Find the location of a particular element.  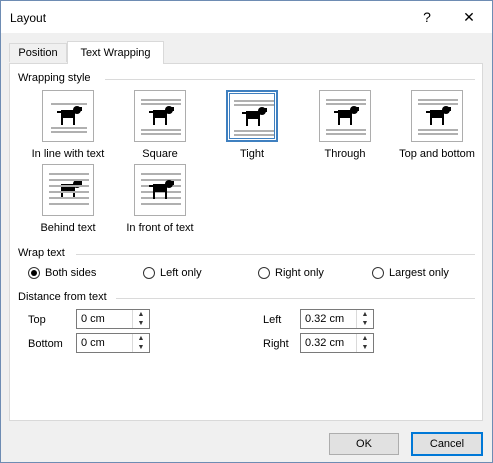

right-label: Right is located at coordinates (276, 344).